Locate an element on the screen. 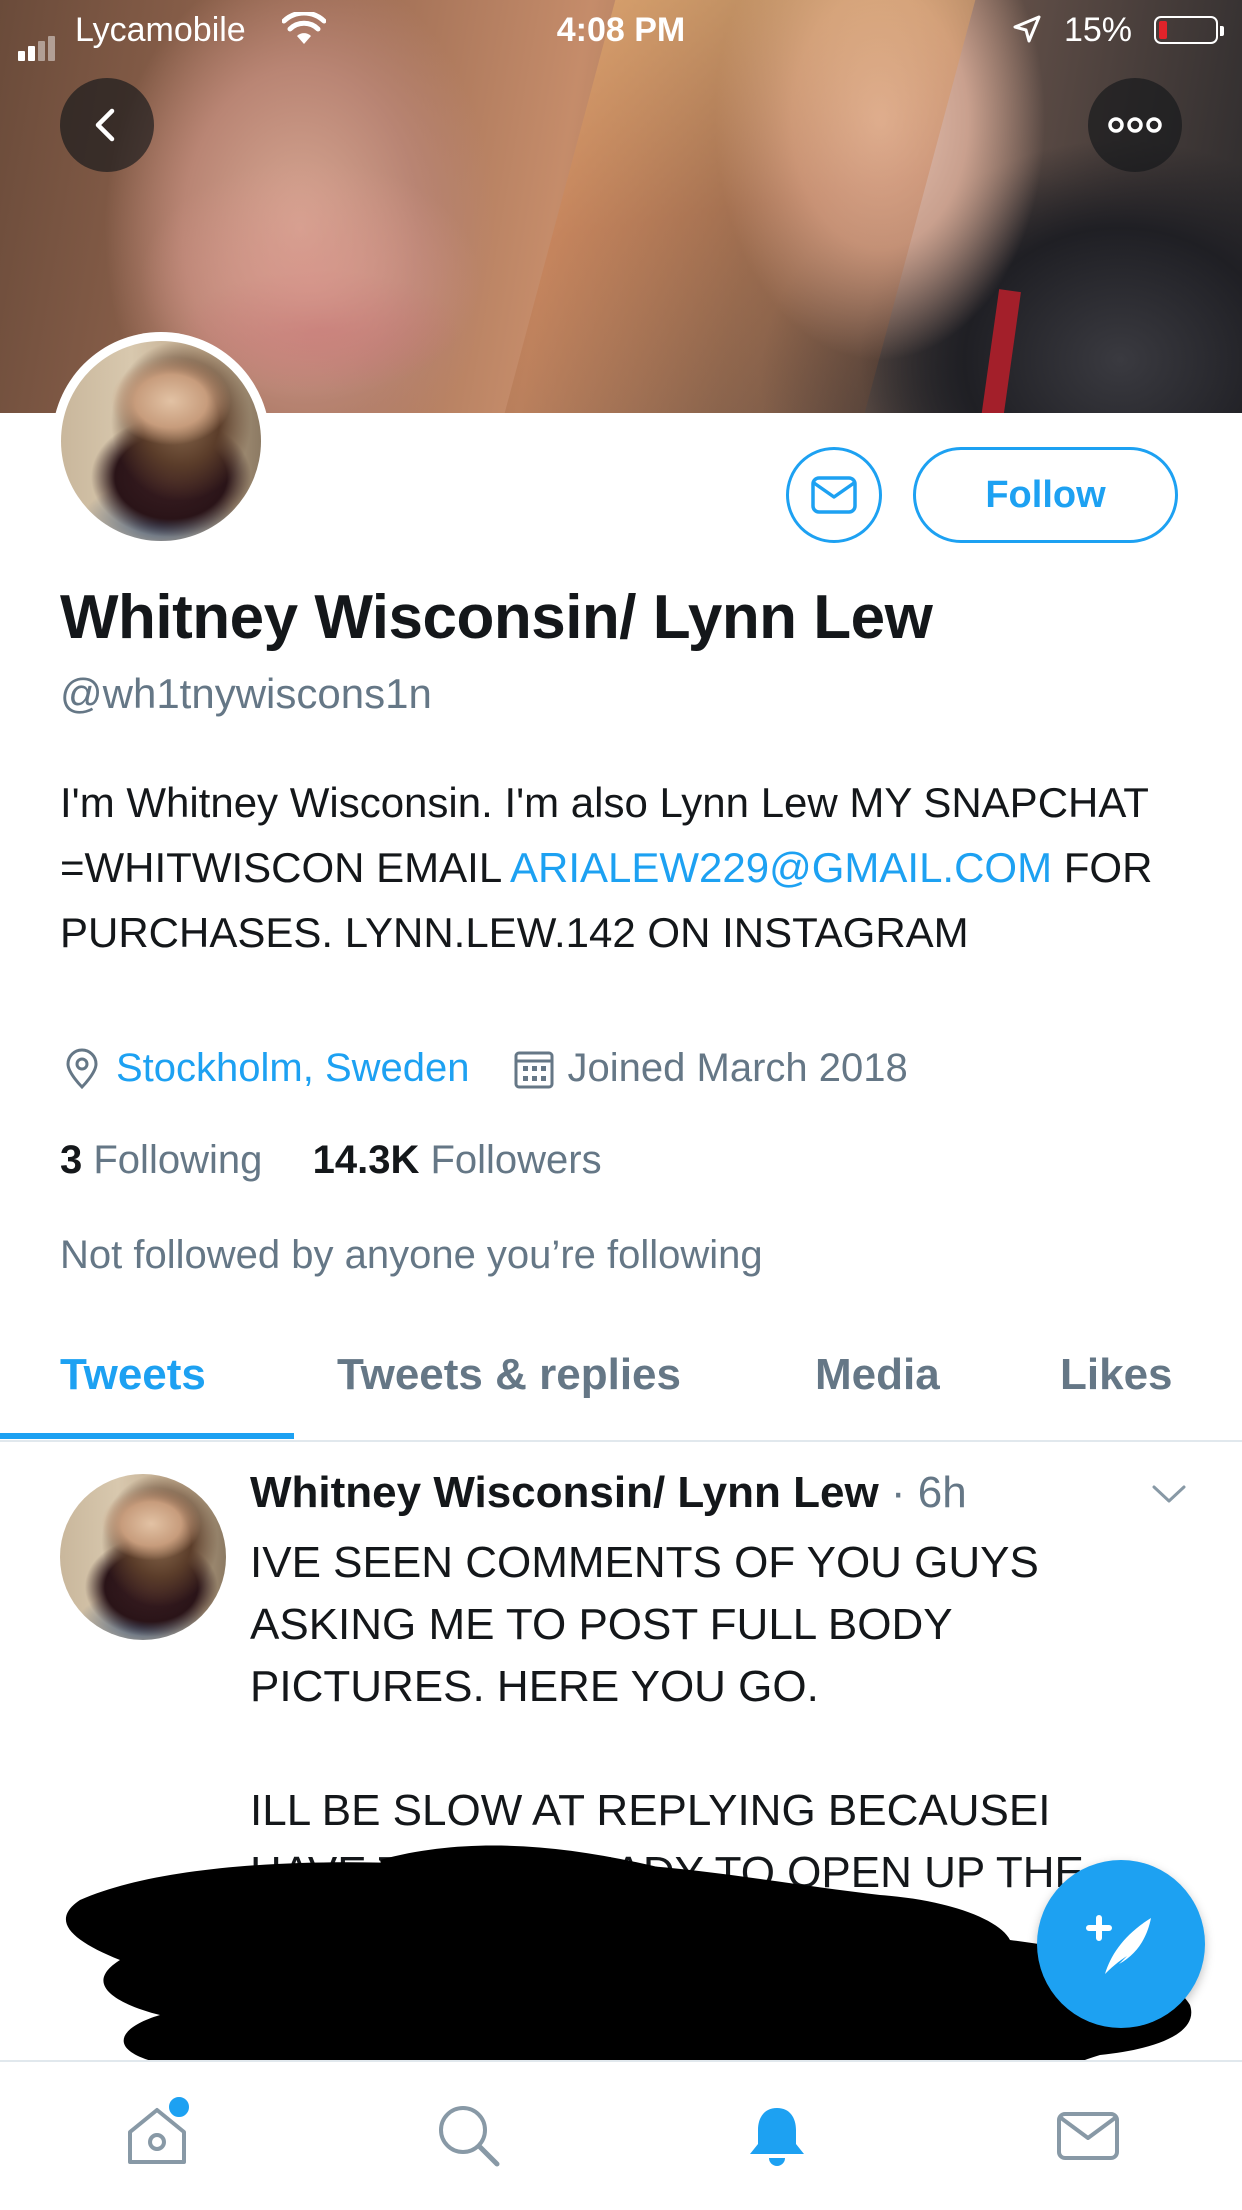 This screenshot has height=2210, width=1242. profile-avatar is located at coordinates (161, 441).